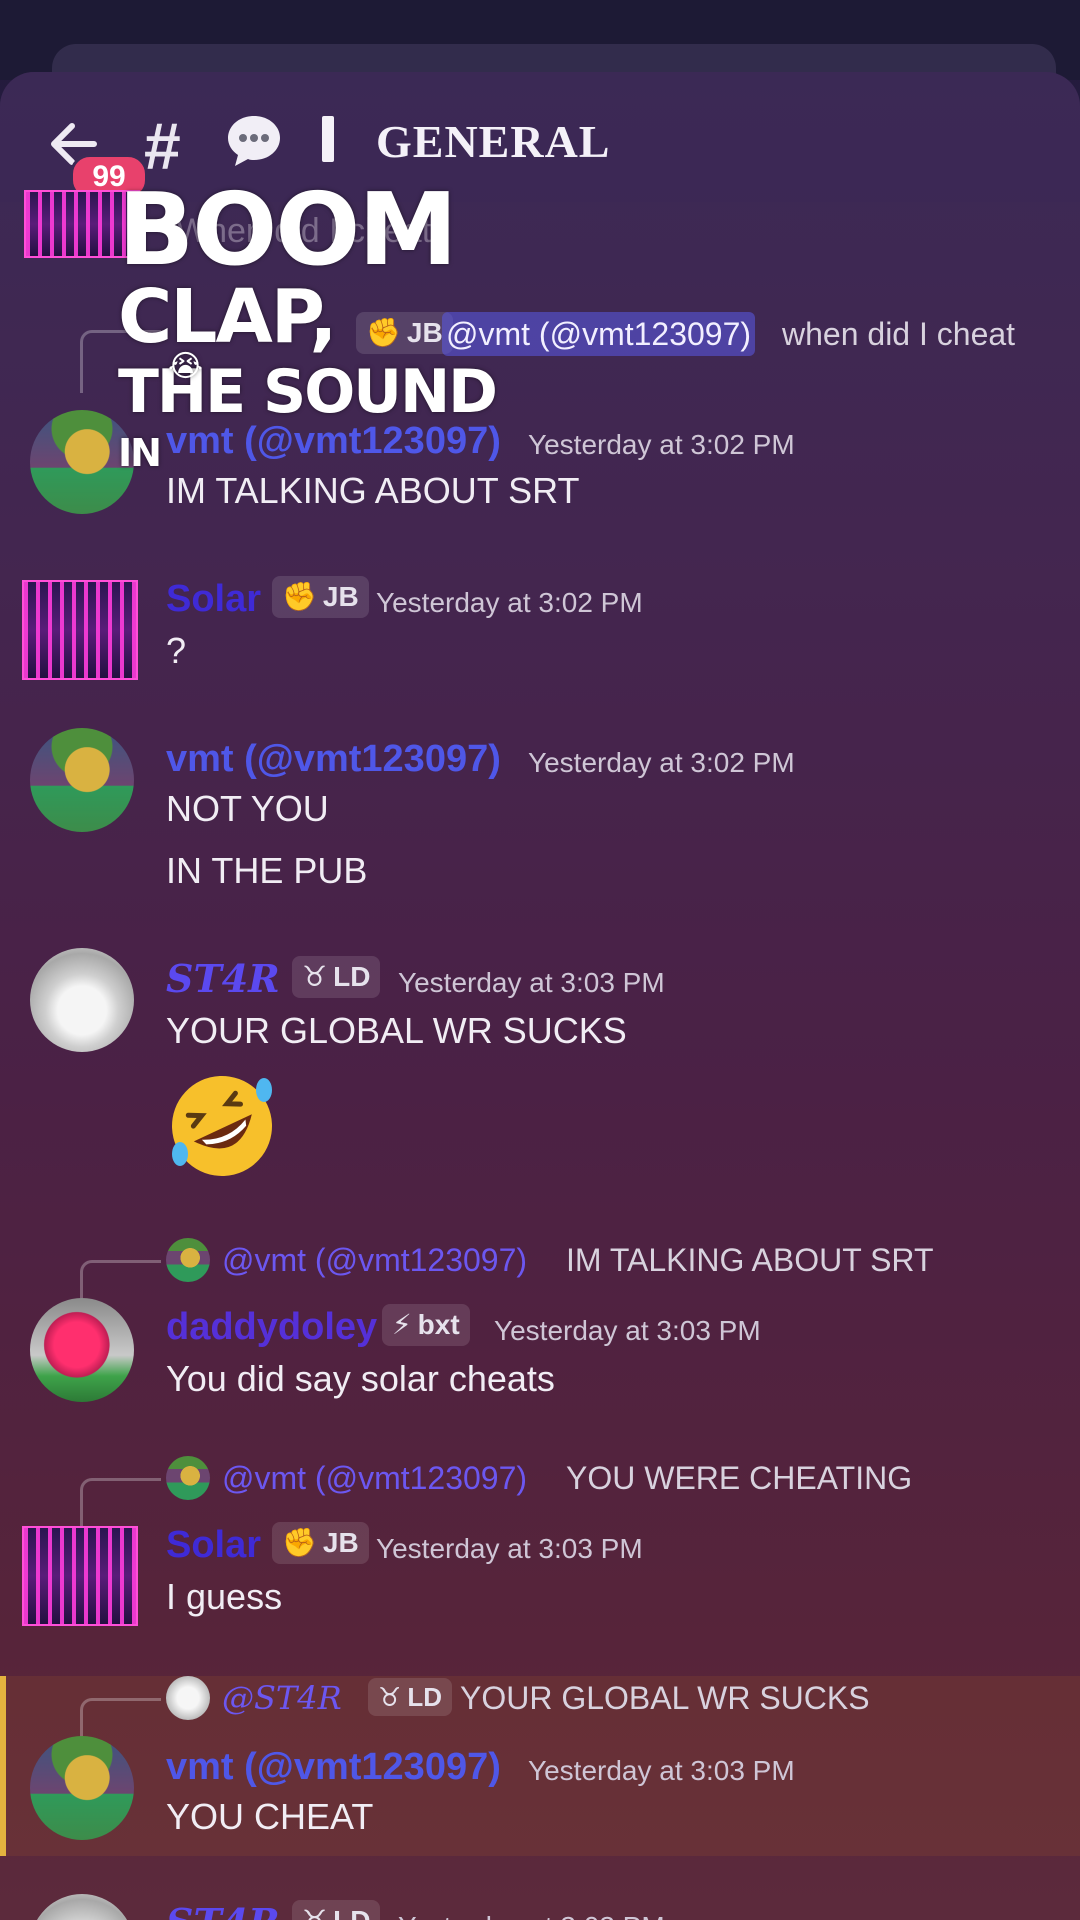  Describe the element at coordinates (3, 1766) in the screenshot. I see `mention-highlight-bar` at that location.